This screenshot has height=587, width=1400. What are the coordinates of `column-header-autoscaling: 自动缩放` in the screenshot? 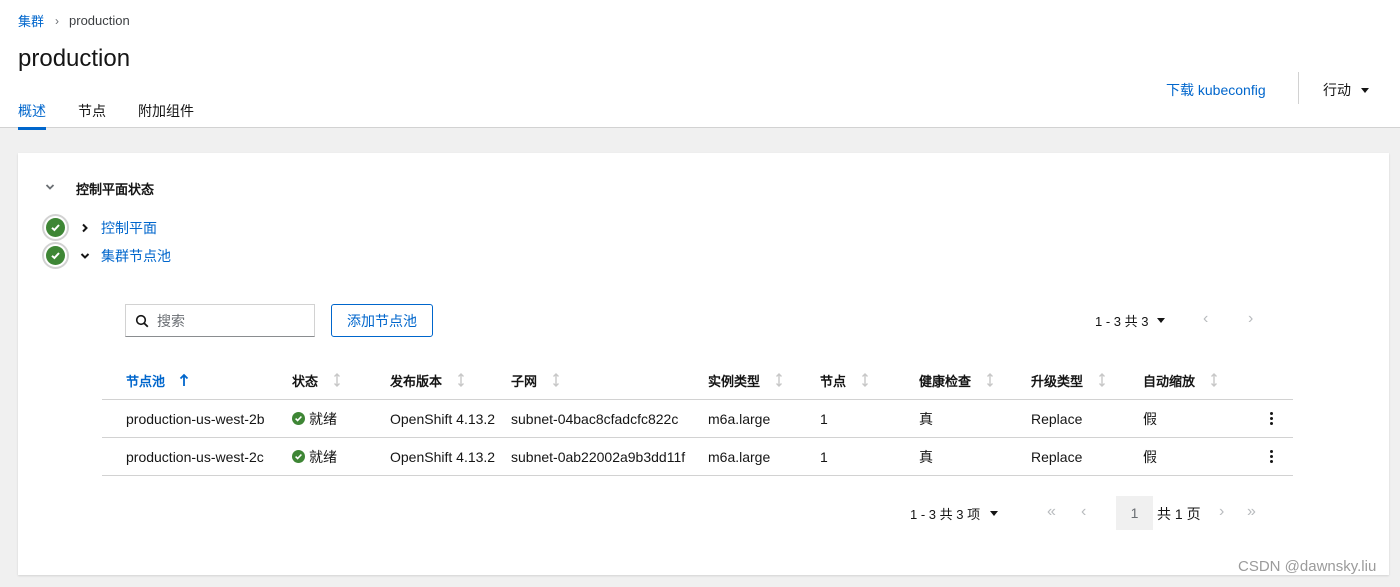 It's located at (1181, 380).